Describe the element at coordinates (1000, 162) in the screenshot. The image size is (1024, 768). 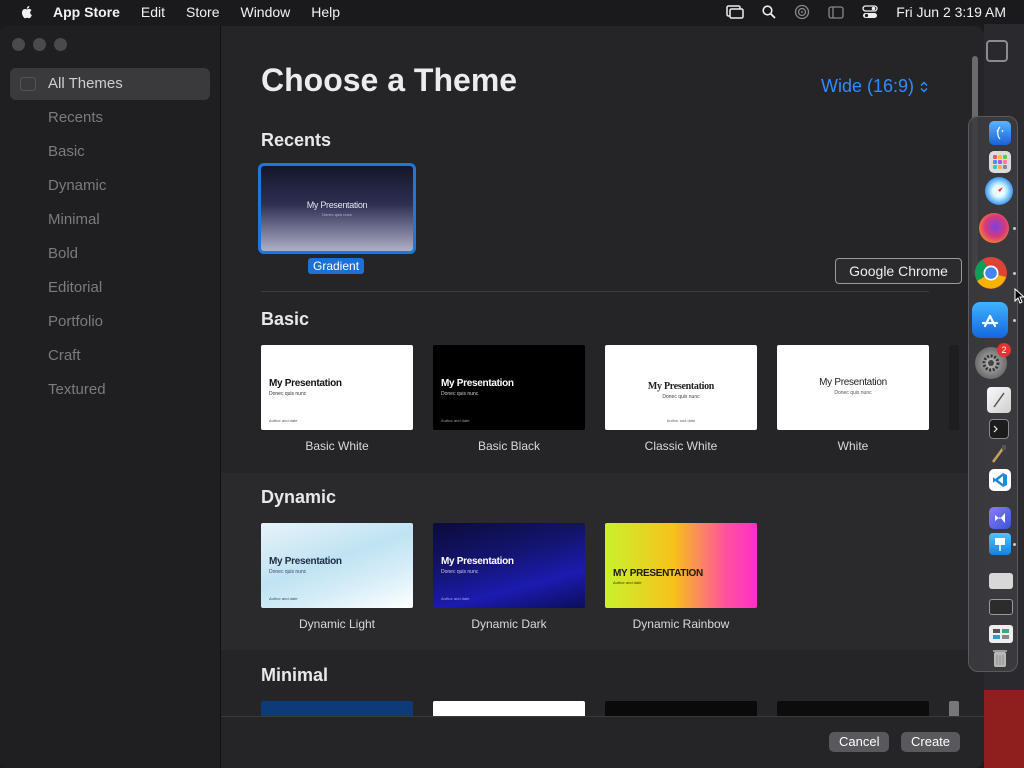
I see `launchpad-icon` at that location.